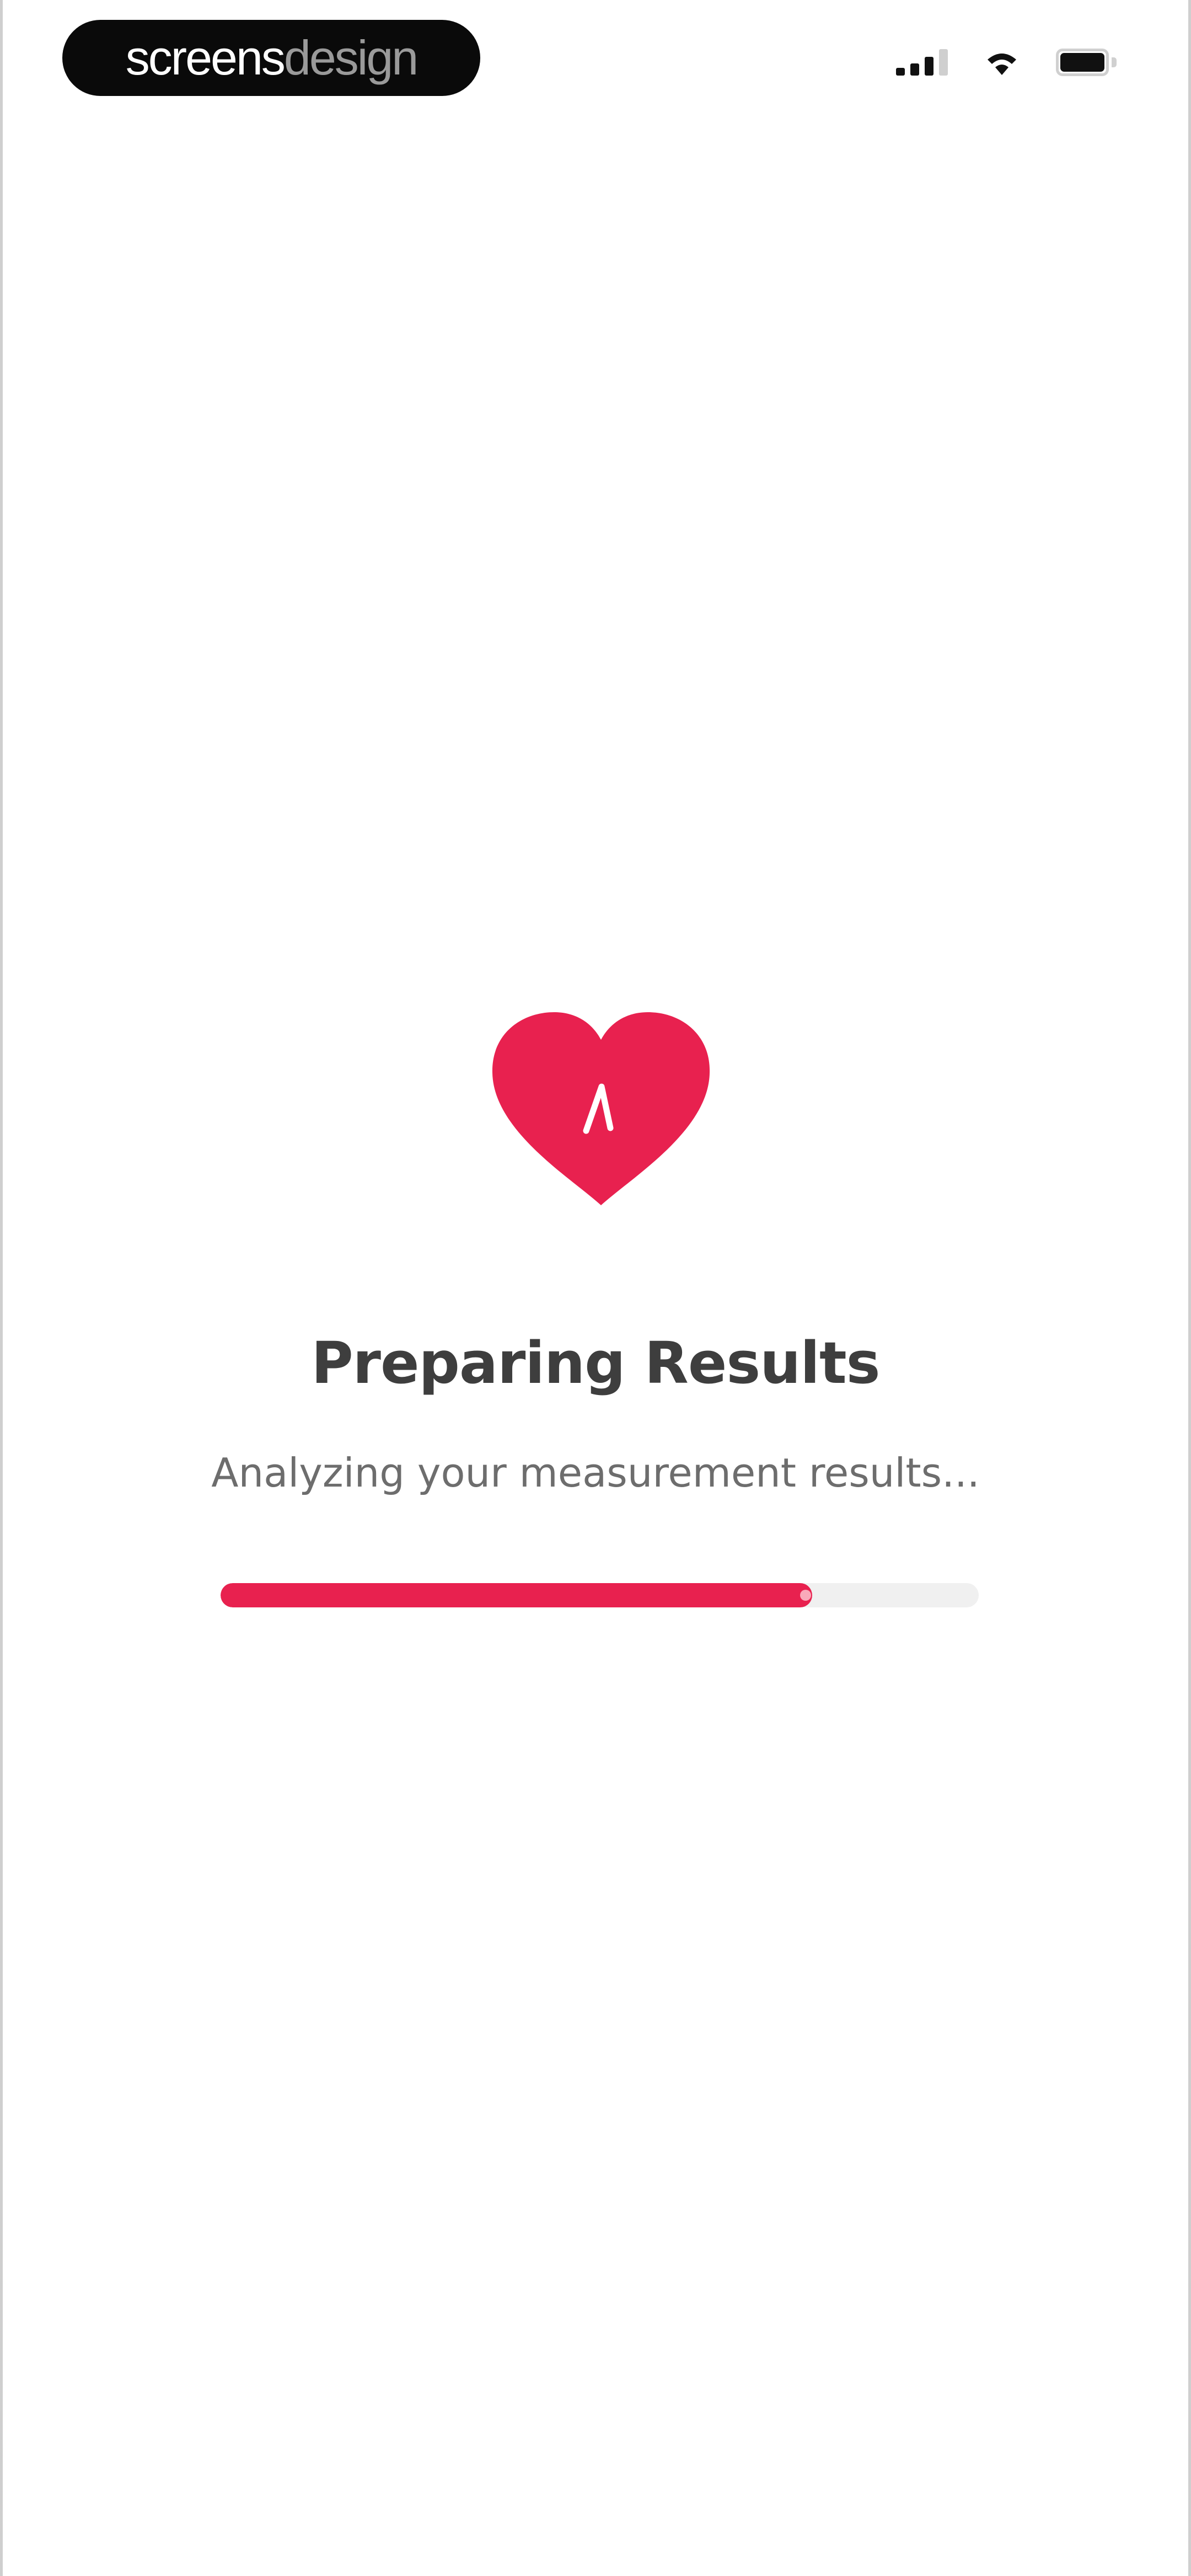 The width and height of the screenshot is (1191, 2576). Describe the element at coordinates (205, 57) in the screenshot. I see `brand-text-bold: screens` at that location.